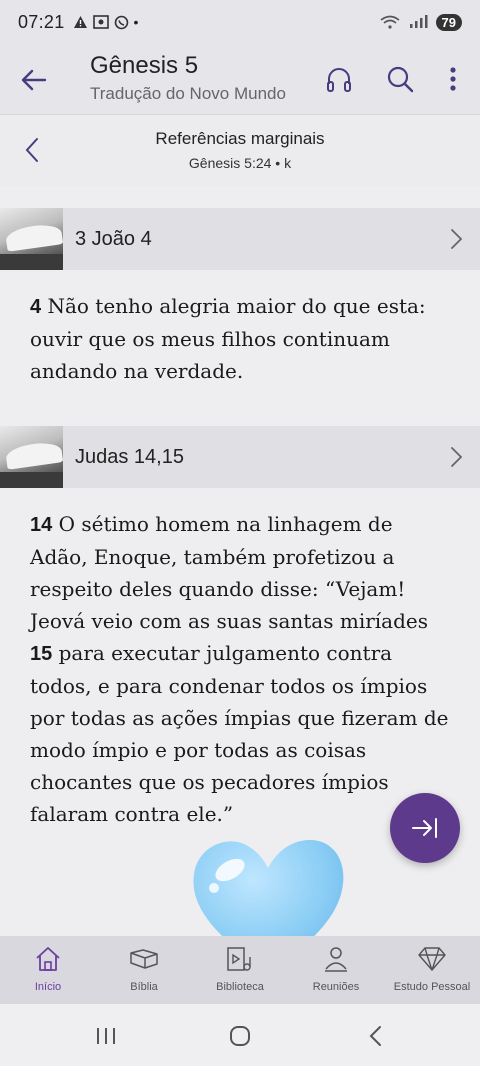 This screenshot has height=1066, width=480. I want to click on headphones-icon, so click(339, 80).